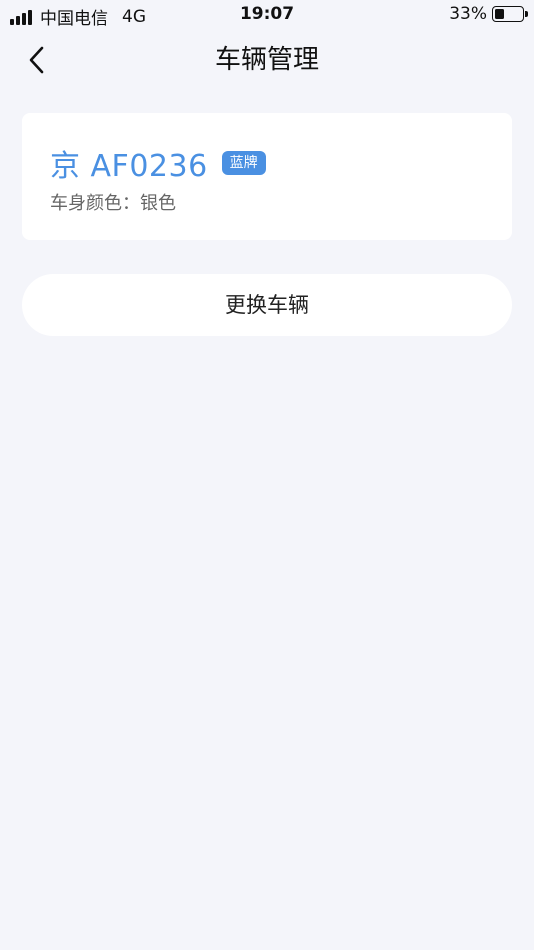 This screenshot has height=950, width=534. What do you see at coordinates (488, 14) in the screenshot?
I see `status-right: 33%` at bounding box center [488, 14].